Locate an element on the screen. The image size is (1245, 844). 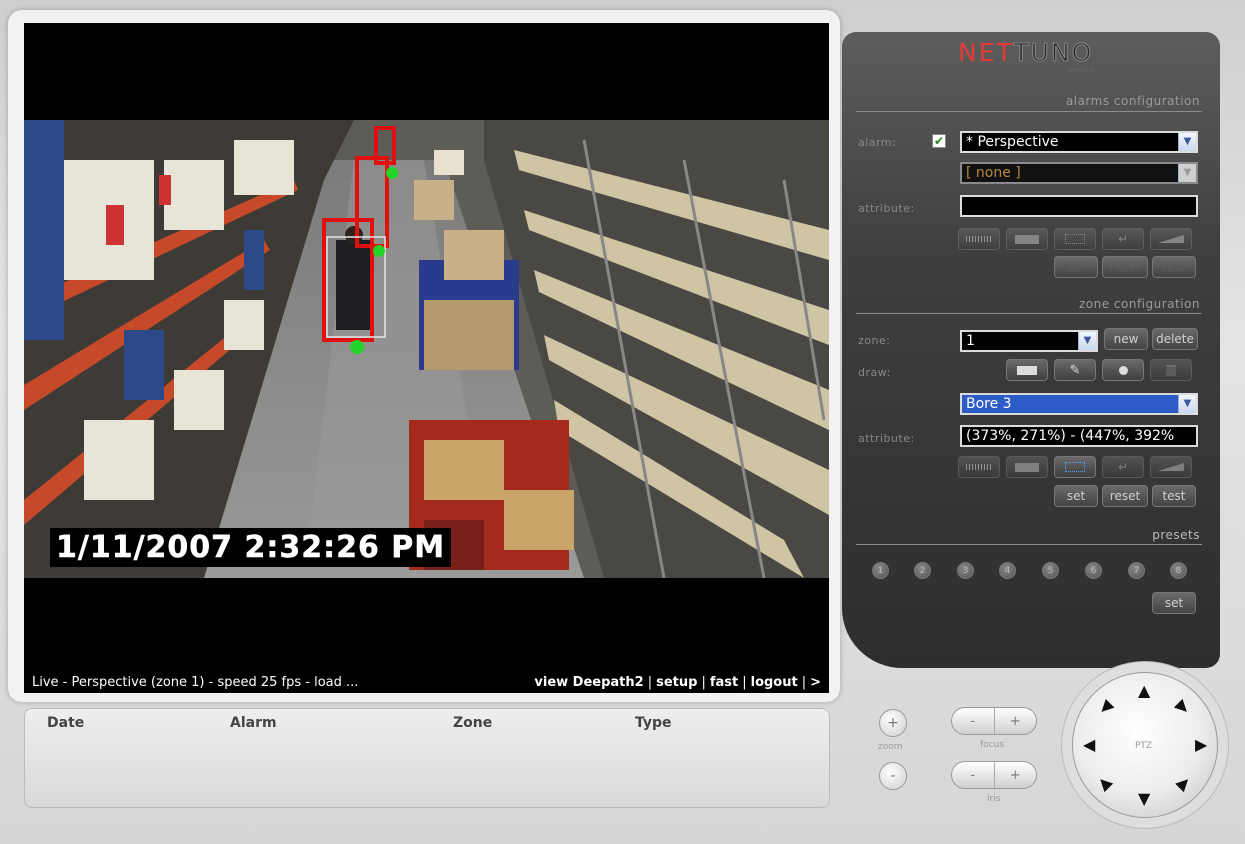
ptz-control: PTZ ▲ ▼ ◀ ▶ ◀ ▶ ◀ ▶ is located at coordinates (1145, 745).